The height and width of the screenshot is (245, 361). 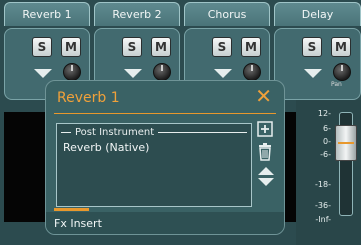 I want to click on up-down-arrows-icon, so click(x=266, y=176).